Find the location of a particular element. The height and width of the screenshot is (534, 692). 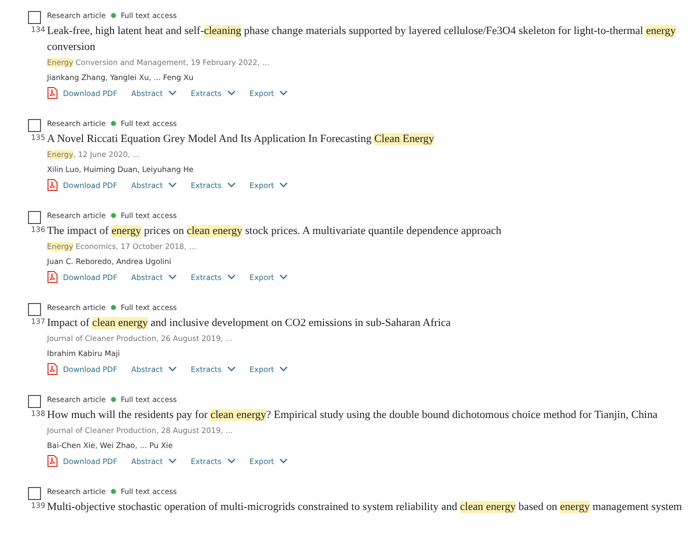

article-title-link: A Novel Riccati Equation Grey Model And Its Application In Forecasting Clean Energy is located at coordinates (365, 139).